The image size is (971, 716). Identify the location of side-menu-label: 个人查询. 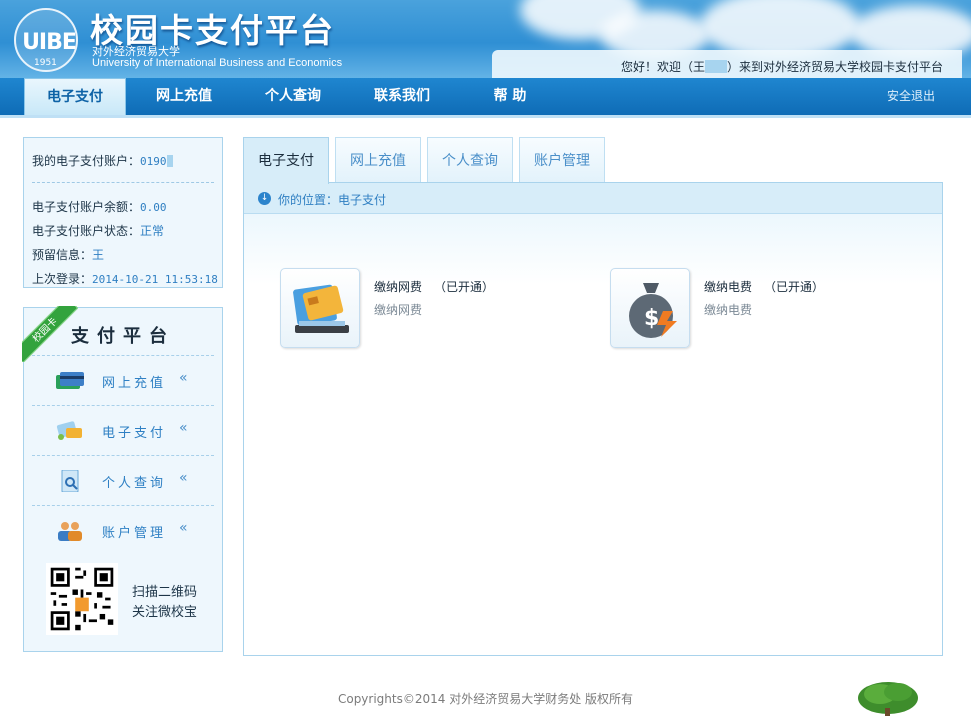
(134, 483).